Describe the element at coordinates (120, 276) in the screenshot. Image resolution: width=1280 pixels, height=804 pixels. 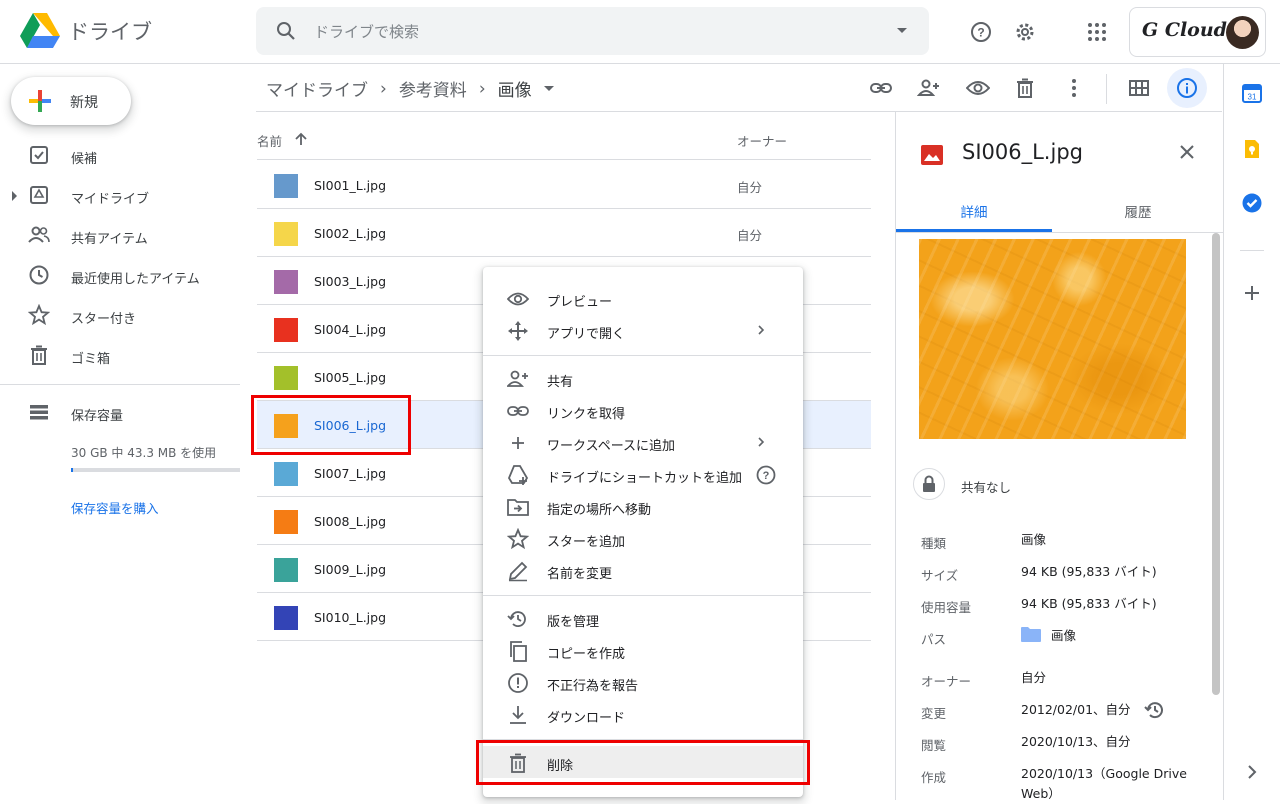
I see `sidebar-item-recent: 最近使用したアイテム` at that location.